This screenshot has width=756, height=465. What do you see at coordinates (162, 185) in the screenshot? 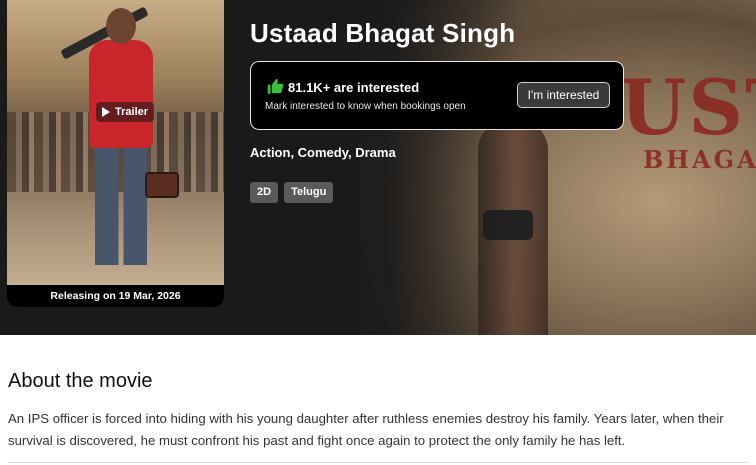
I see `poster-radio` at bounding box center [162, 185].